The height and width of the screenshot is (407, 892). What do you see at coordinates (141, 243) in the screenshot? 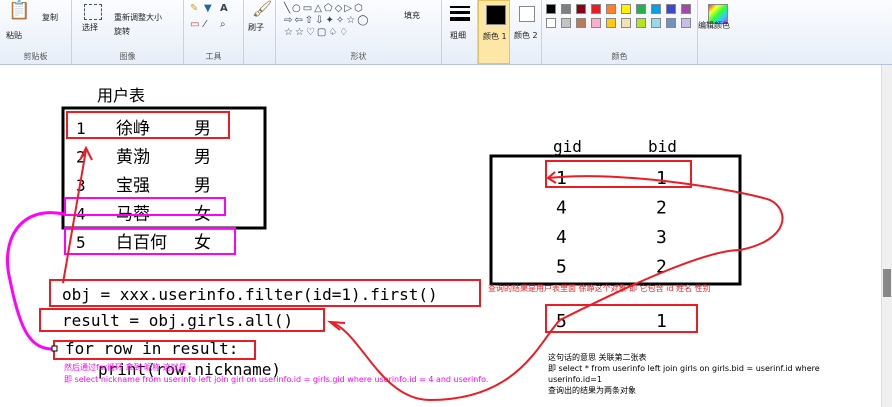
I see `user-name-cell: 白百何` at bounding box center [141, 243].